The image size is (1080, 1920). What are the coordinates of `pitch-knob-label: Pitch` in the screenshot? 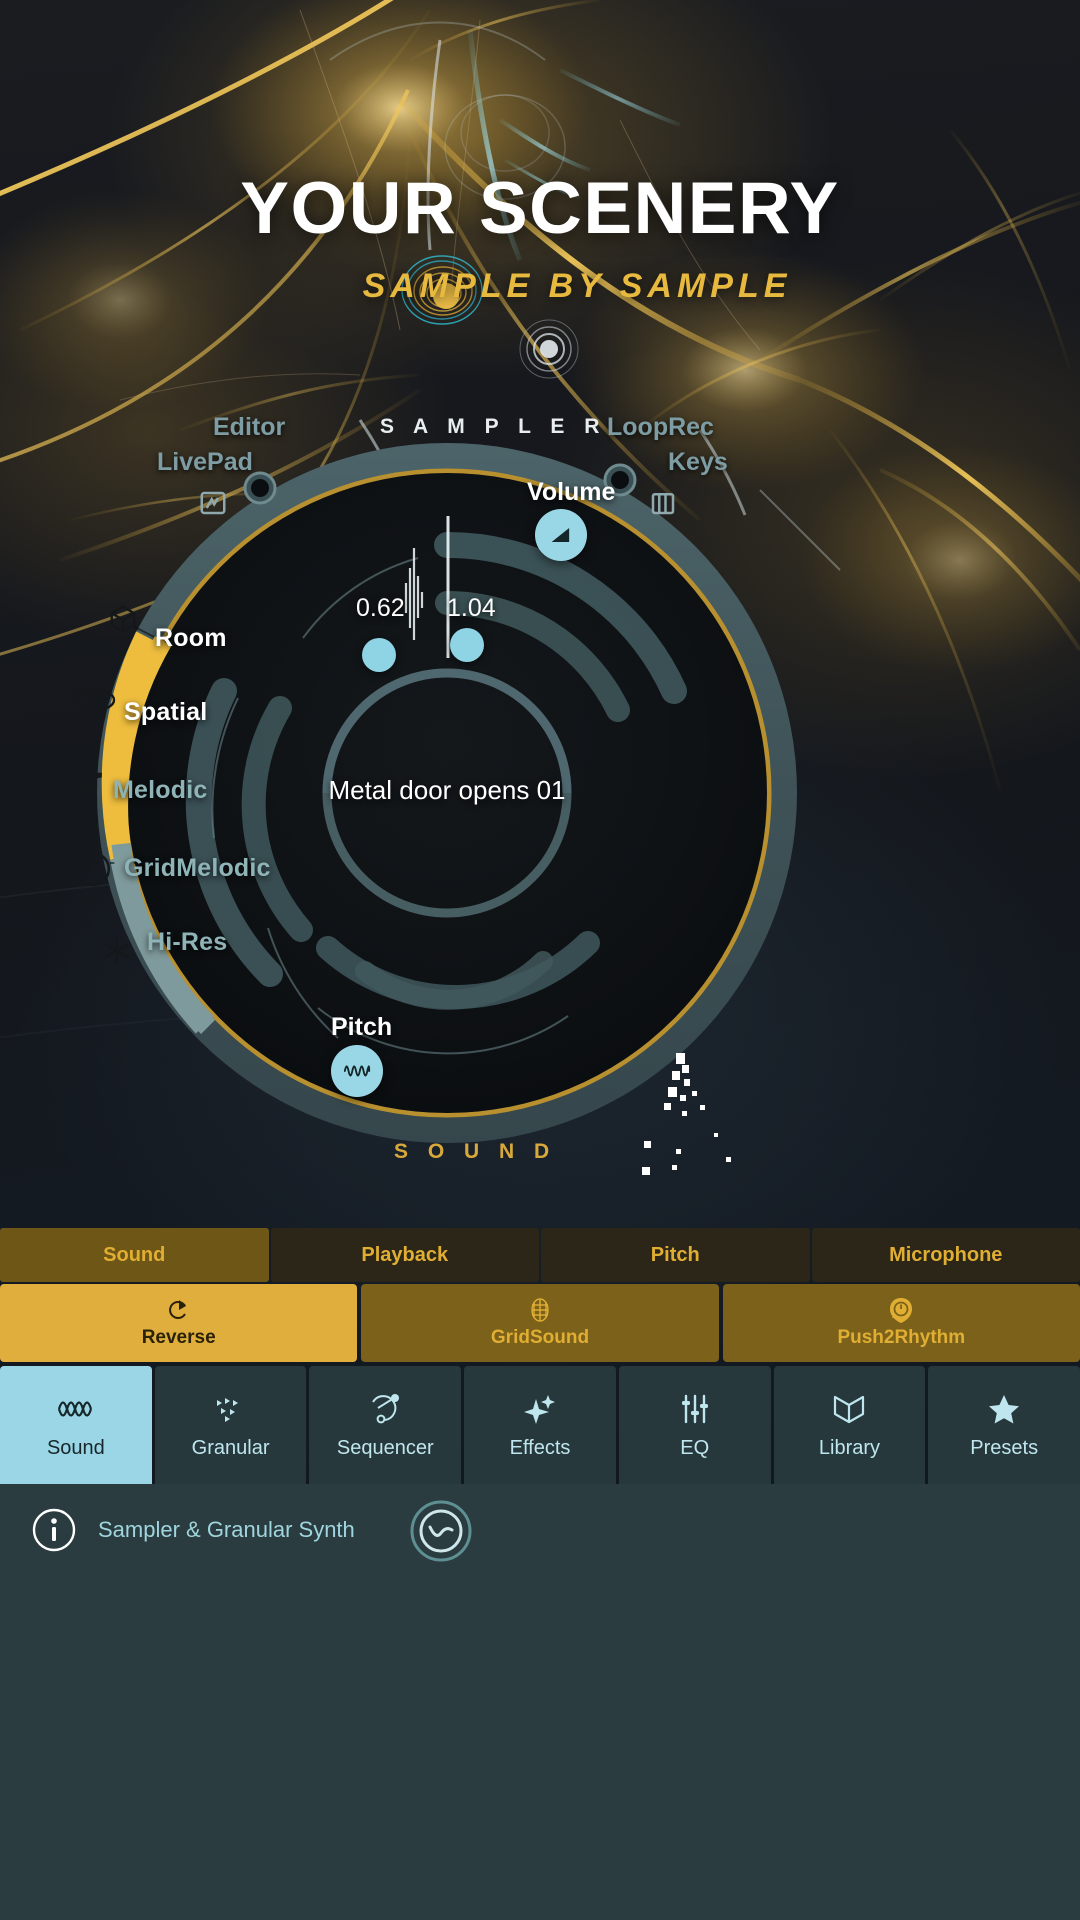 It's located at (362, 1027).